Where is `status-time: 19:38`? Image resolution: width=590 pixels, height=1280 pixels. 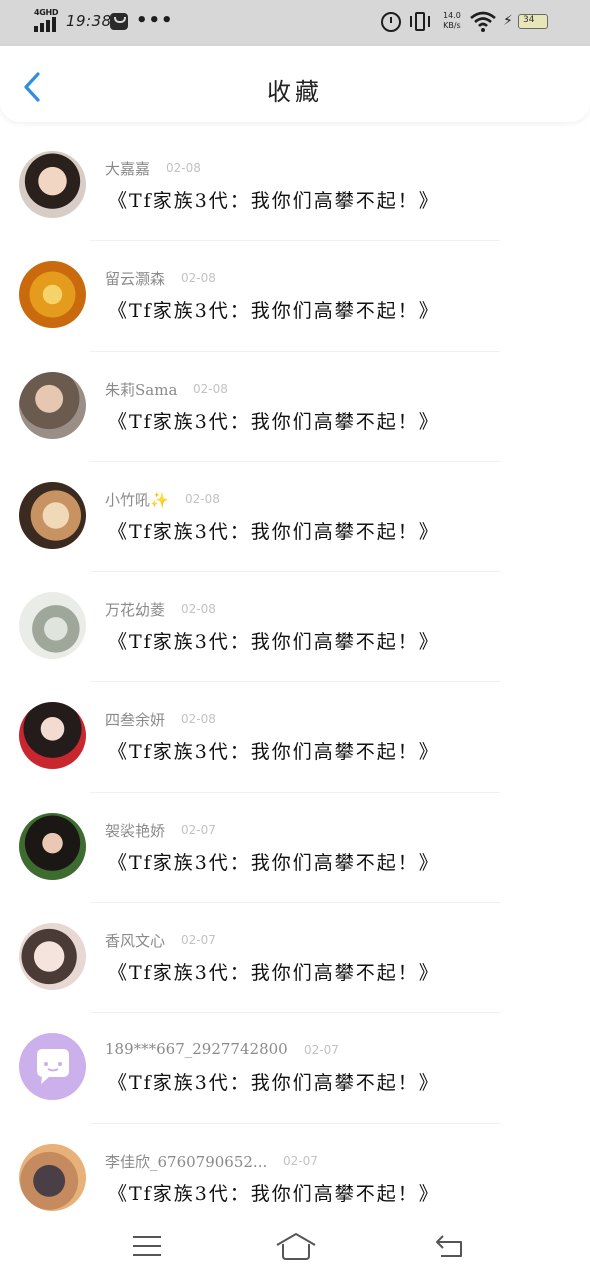
status-time: 19:38 is located at coordinates (89, 21).